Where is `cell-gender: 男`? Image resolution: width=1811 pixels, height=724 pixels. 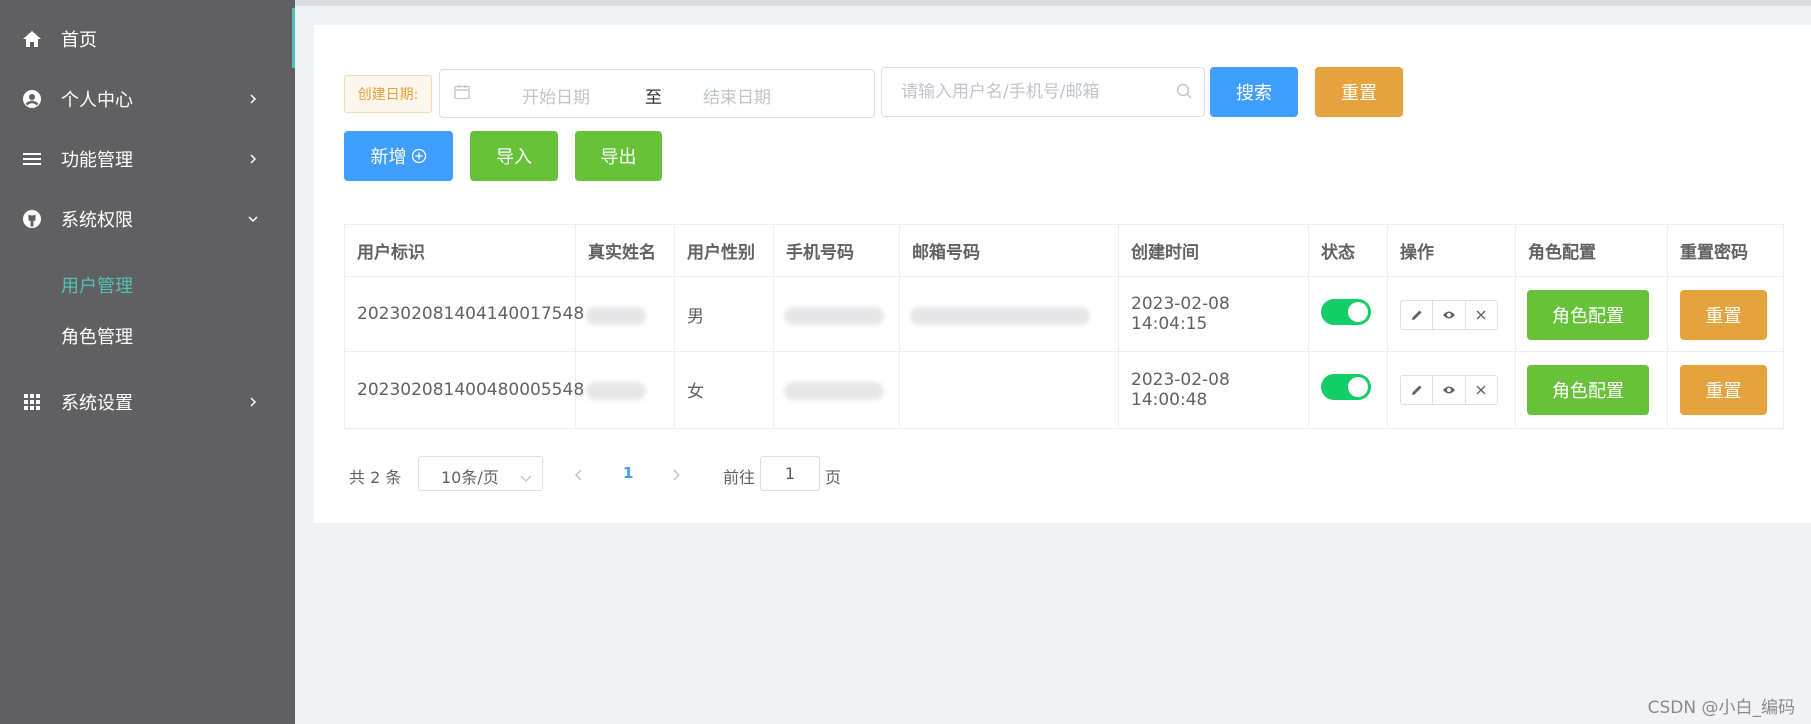
cell-gender: 男 is located at coordinates (724, 314).